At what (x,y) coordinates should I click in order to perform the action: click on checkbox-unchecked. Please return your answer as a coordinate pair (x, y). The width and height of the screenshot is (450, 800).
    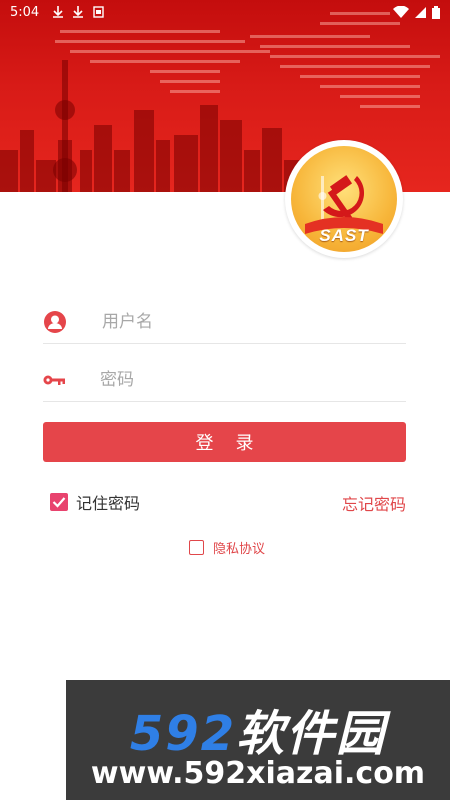
    Looking at the image, I should click on (196, 547).